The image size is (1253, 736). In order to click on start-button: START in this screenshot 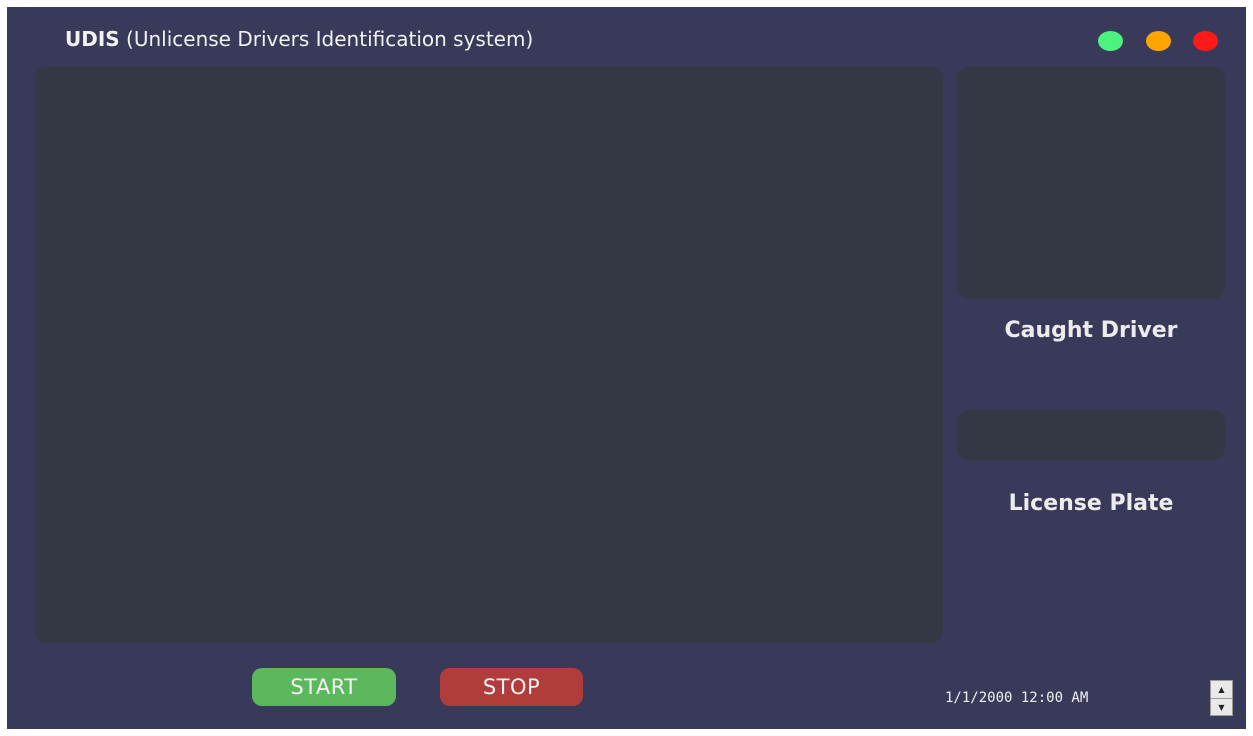, I will do `click(324, 687)`.